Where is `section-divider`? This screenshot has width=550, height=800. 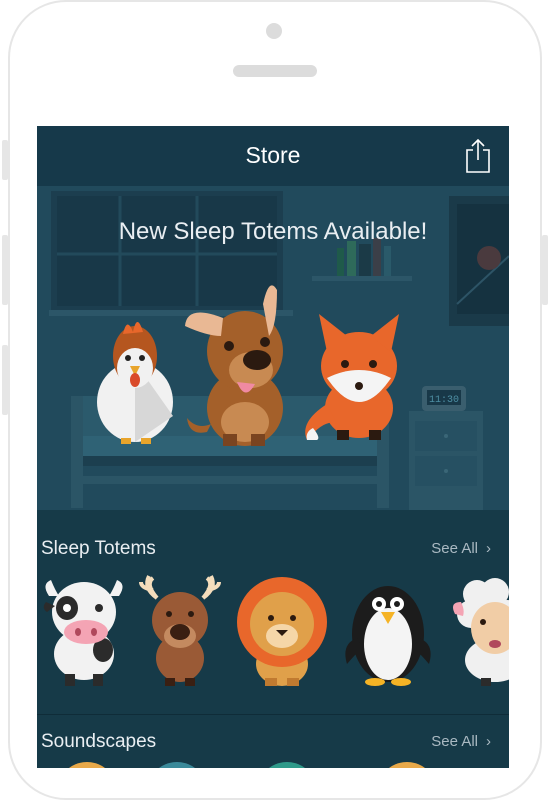 section-divider is located at coordinates (273, 714).